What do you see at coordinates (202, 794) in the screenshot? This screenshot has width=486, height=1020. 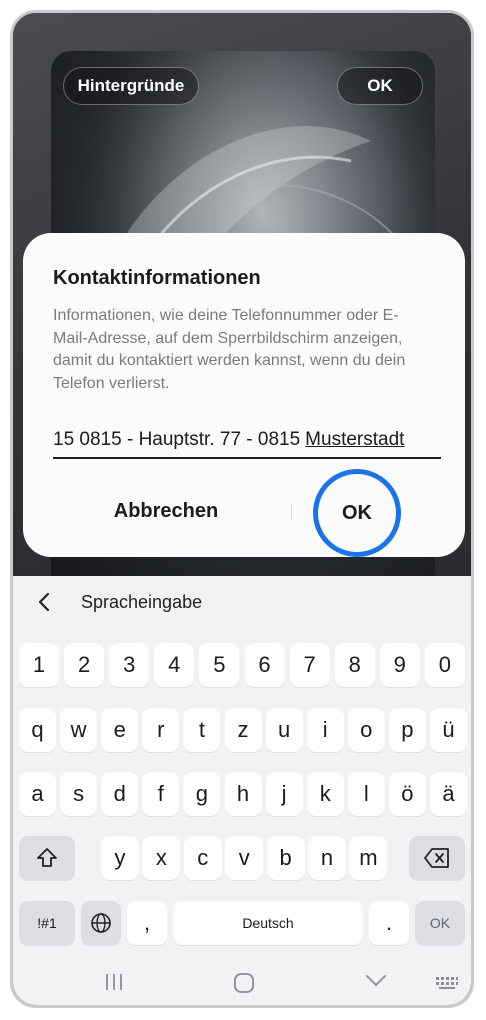 I see `letter-key-g: g` at bounding box center [202, 794].